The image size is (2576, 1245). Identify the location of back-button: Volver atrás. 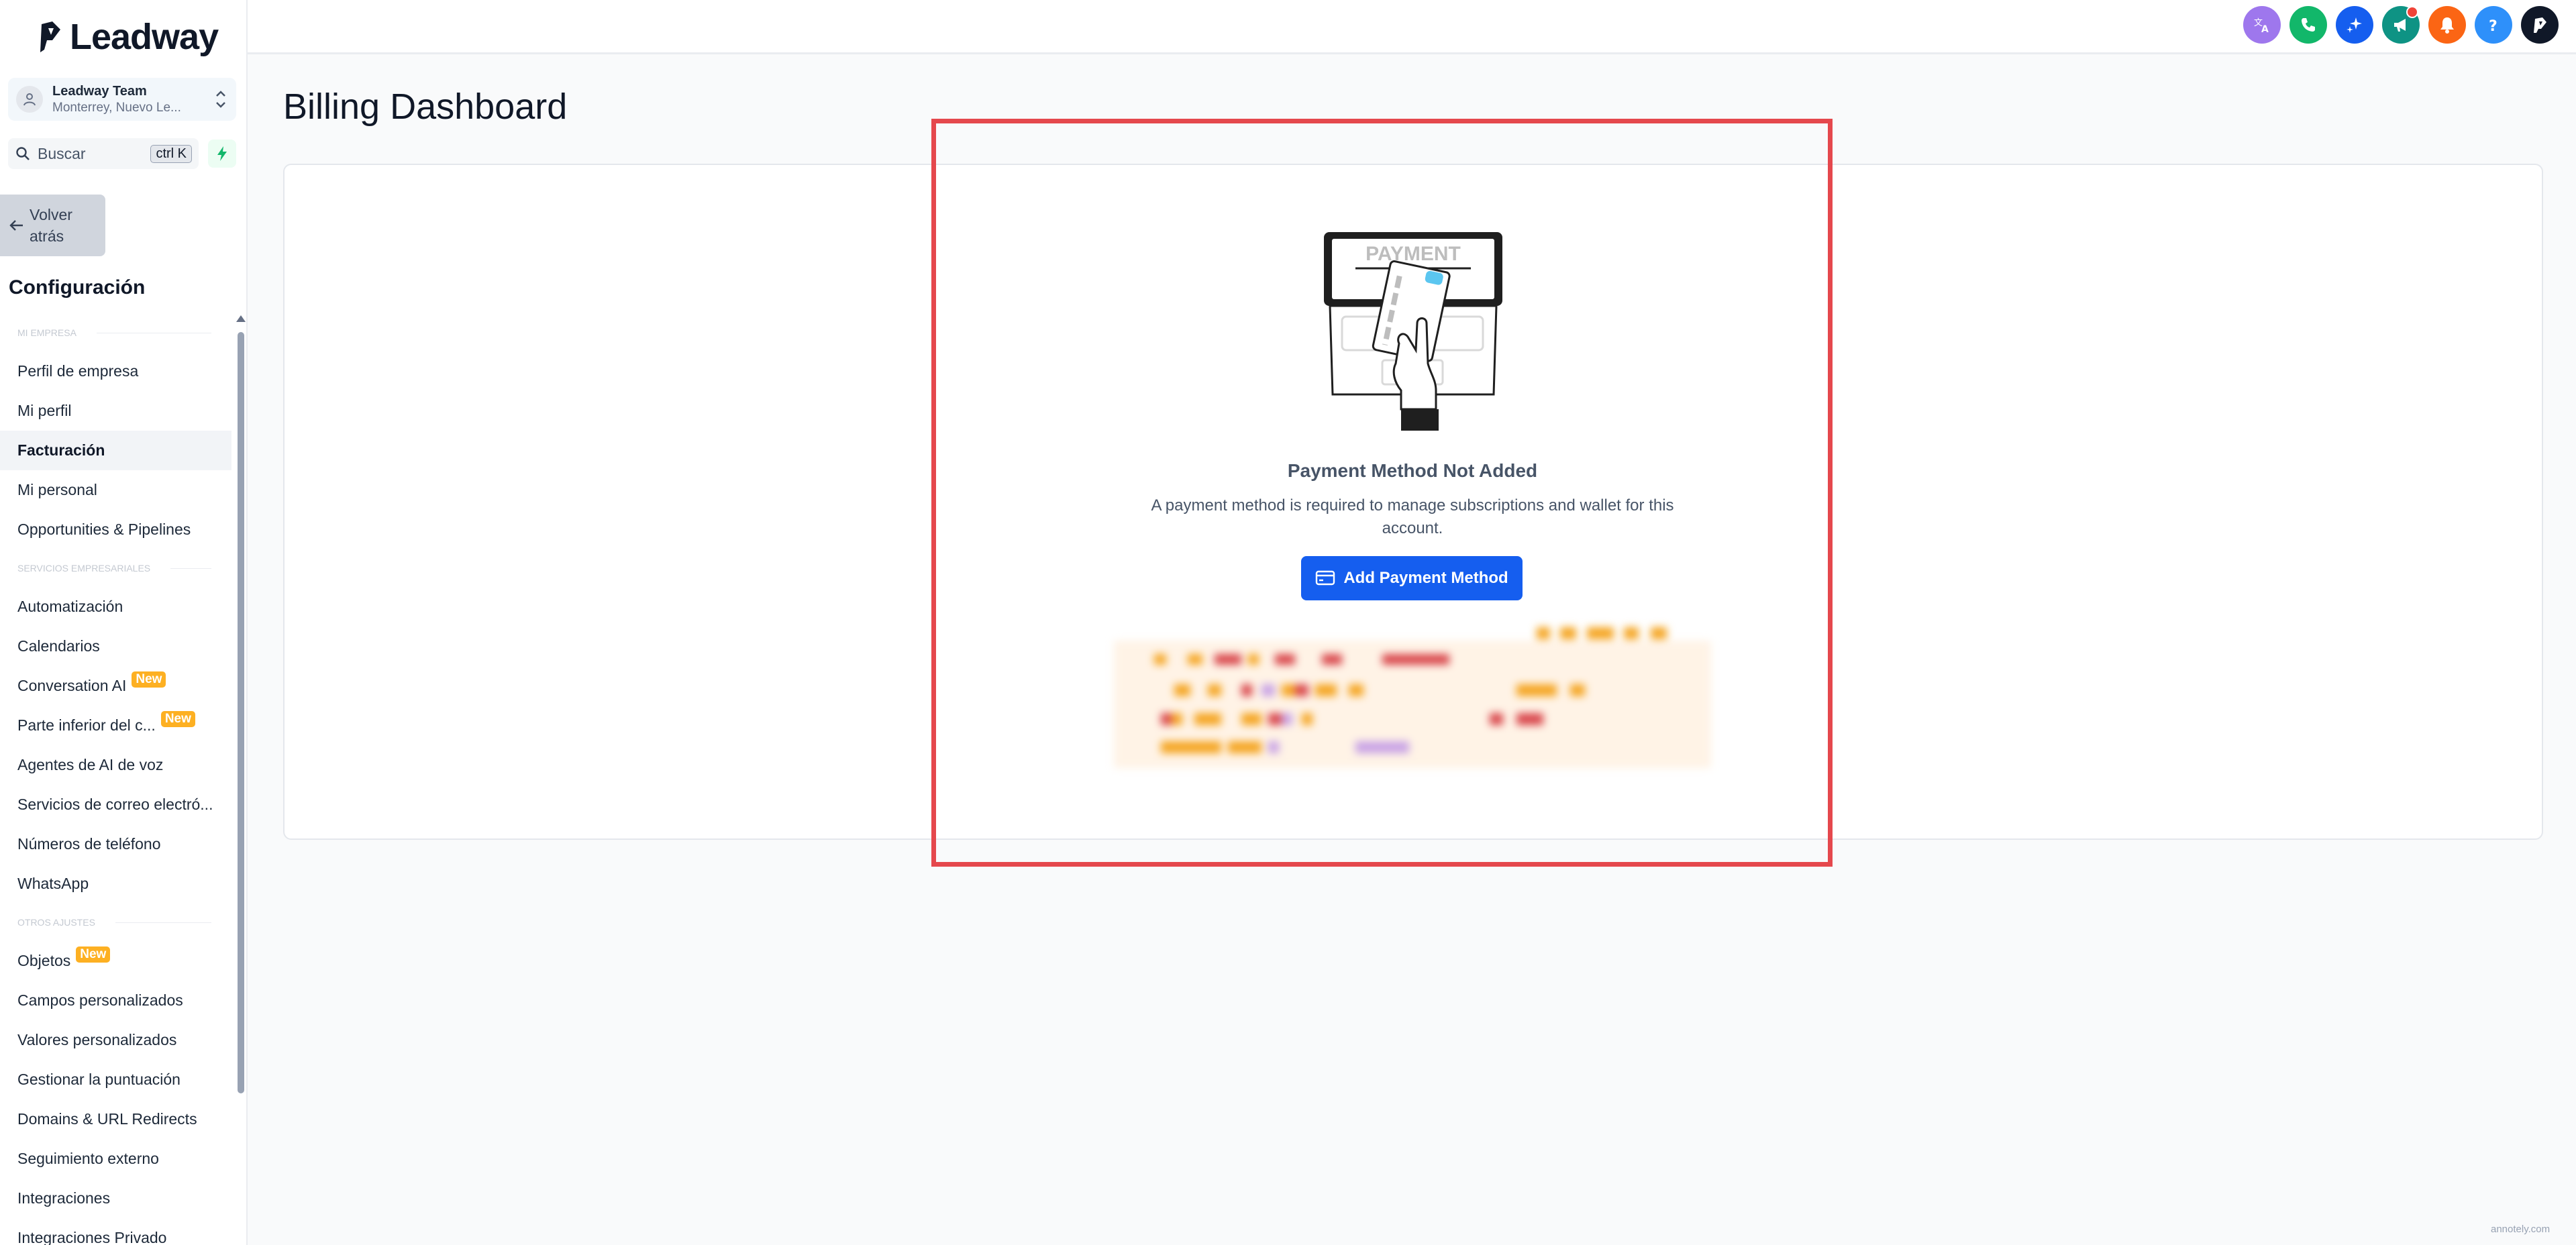
(52, 225).